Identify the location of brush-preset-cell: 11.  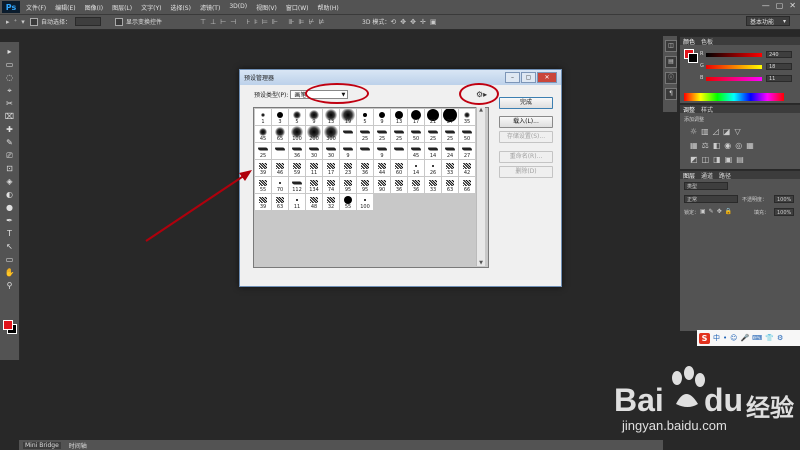
(297, 202).